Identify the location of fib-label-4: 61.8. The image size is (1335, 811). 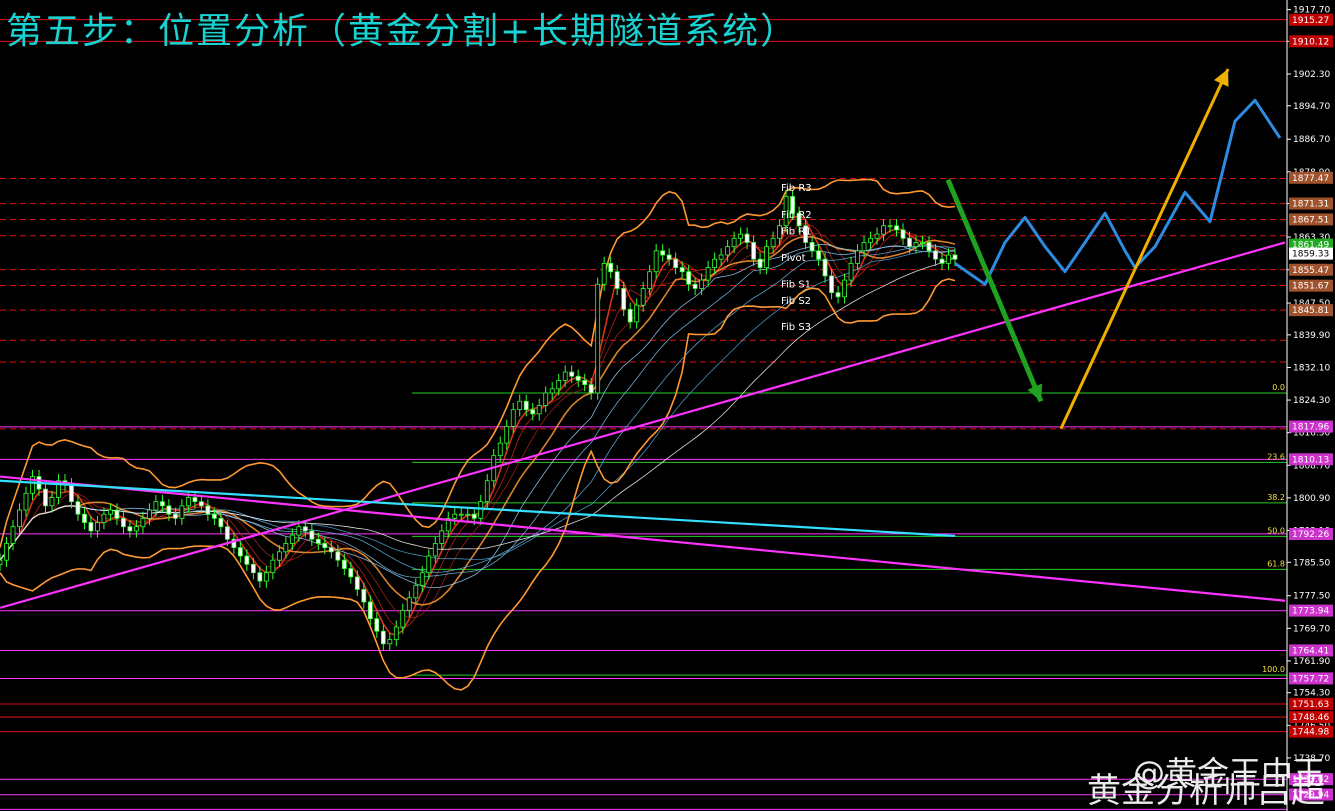
(1276, 563).